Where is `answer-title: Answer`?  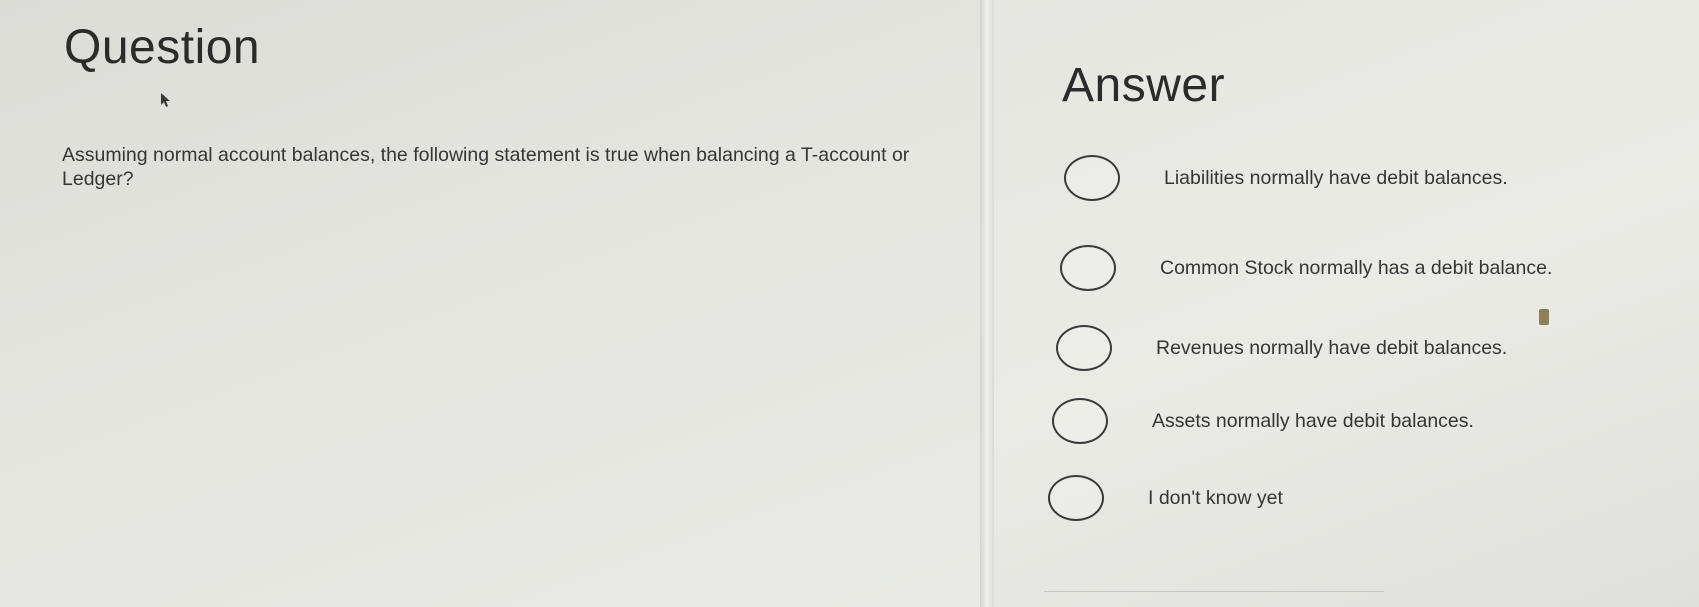 answer-title: Answer is located at coordinates (1144, 85).